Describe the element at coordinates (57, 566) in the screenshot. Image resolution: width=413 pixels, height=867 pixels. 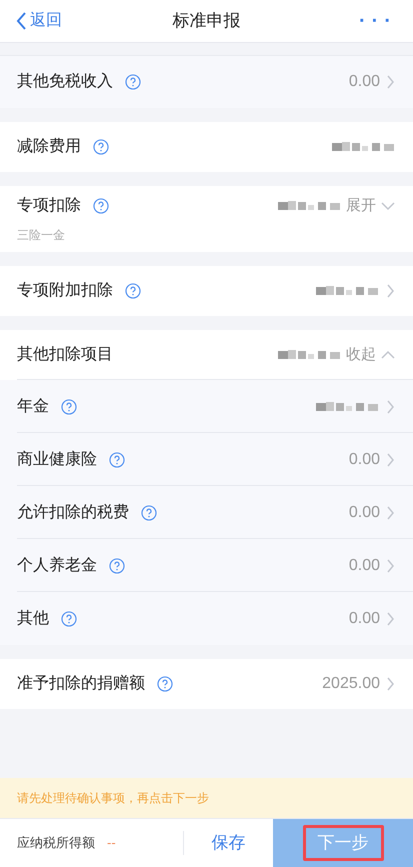
I see `row-label: 个人养老金` at that location.